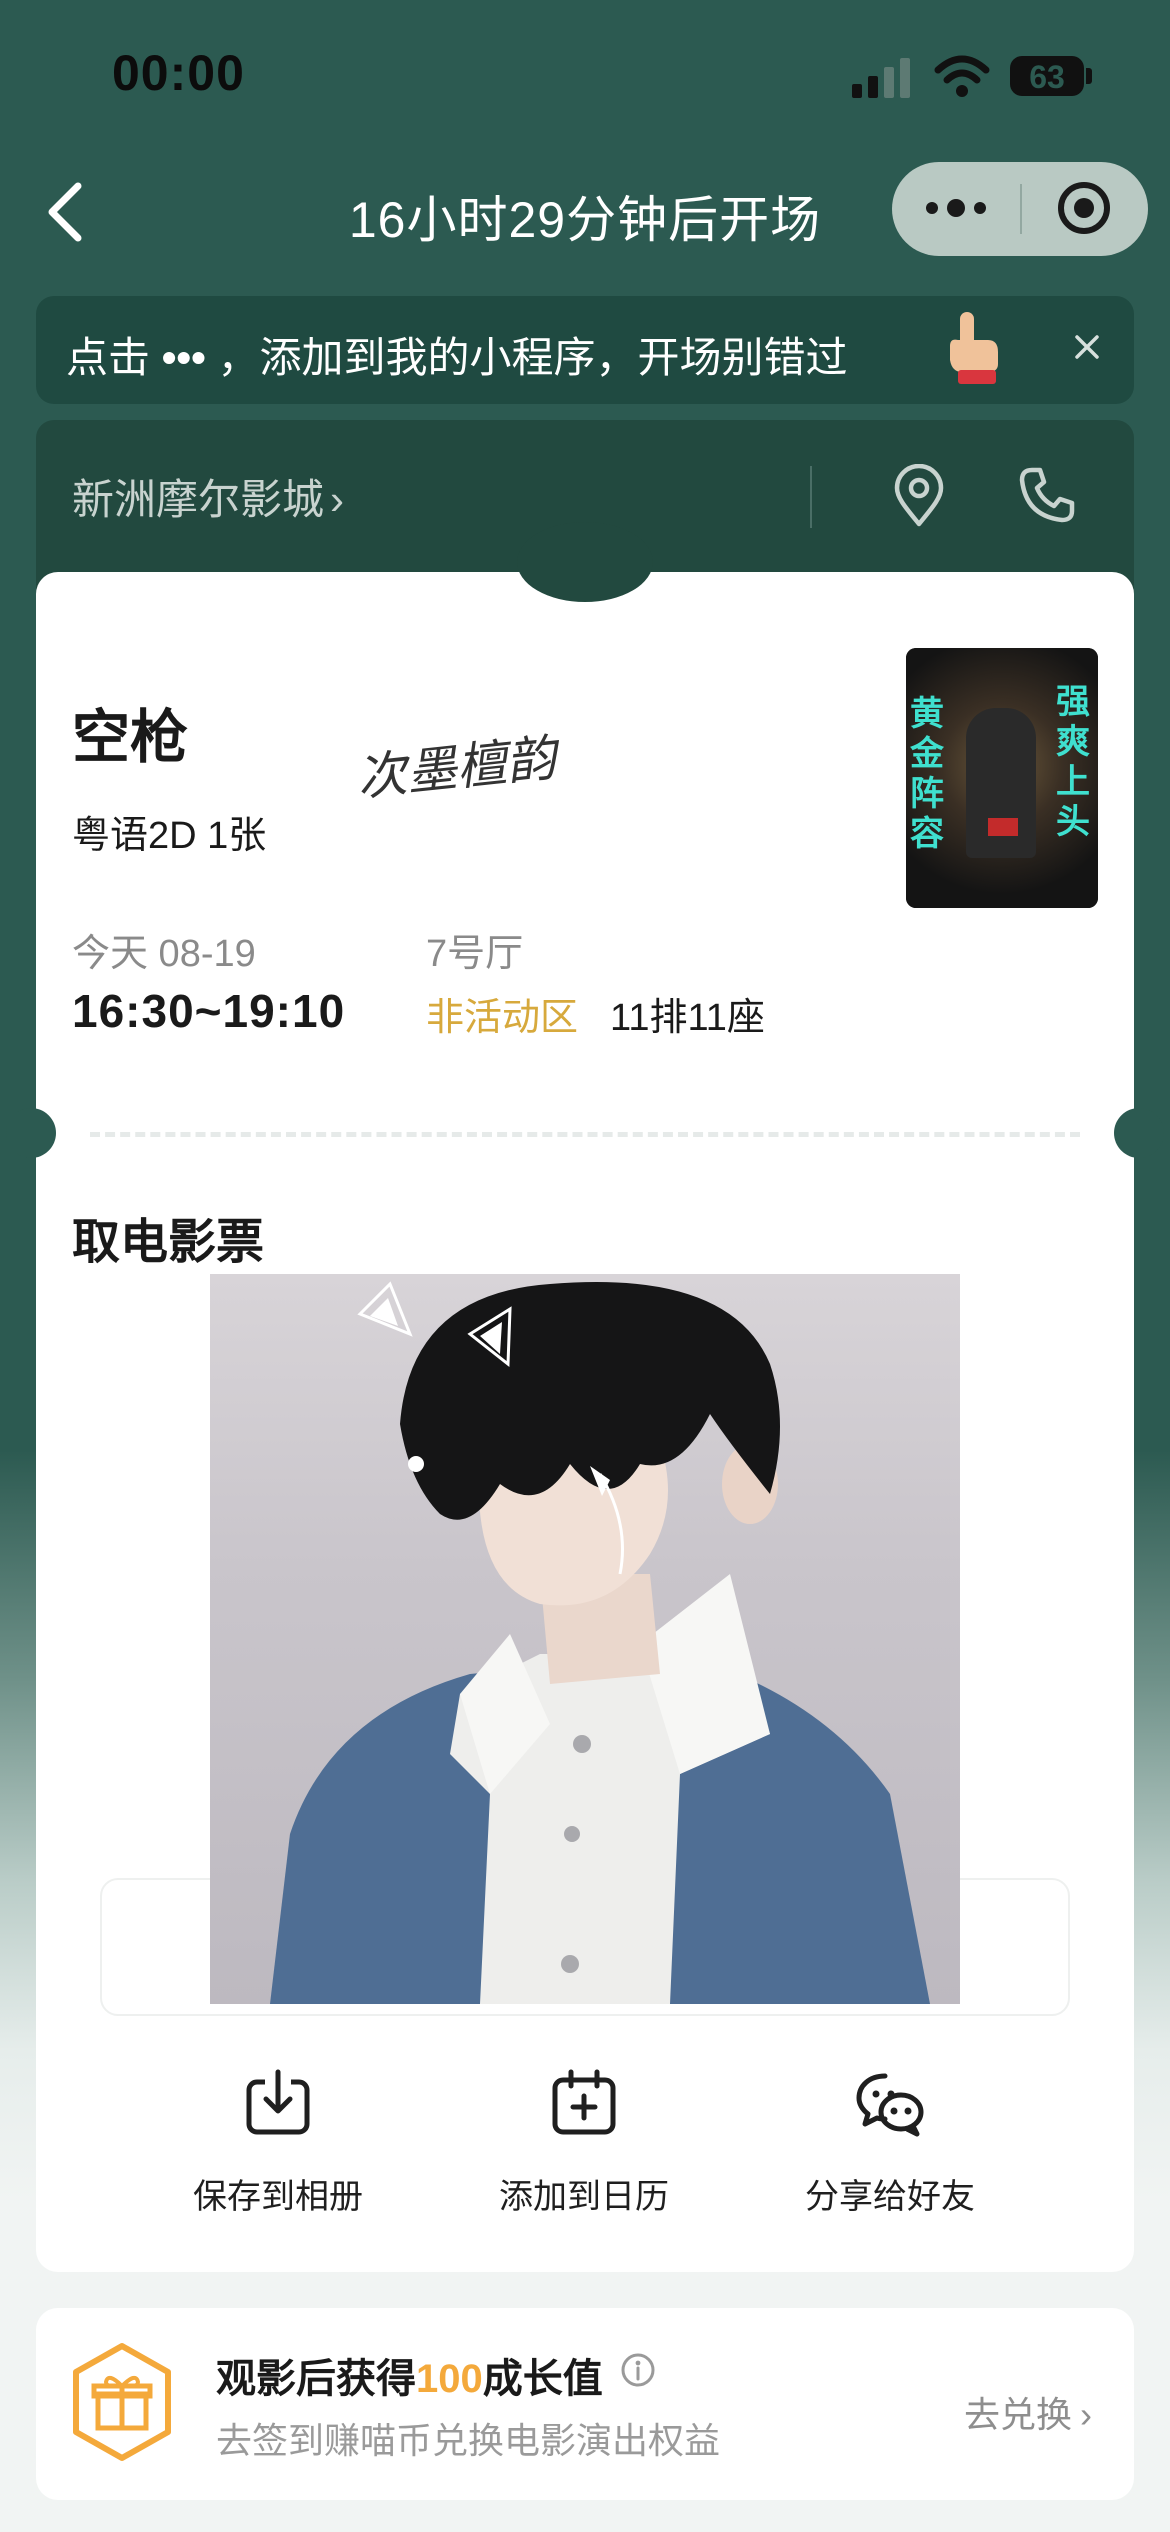  Describe the element at coordinates (927, 774) in the screenshot. I see `poster-left-text: 黄金阵容` at that location.